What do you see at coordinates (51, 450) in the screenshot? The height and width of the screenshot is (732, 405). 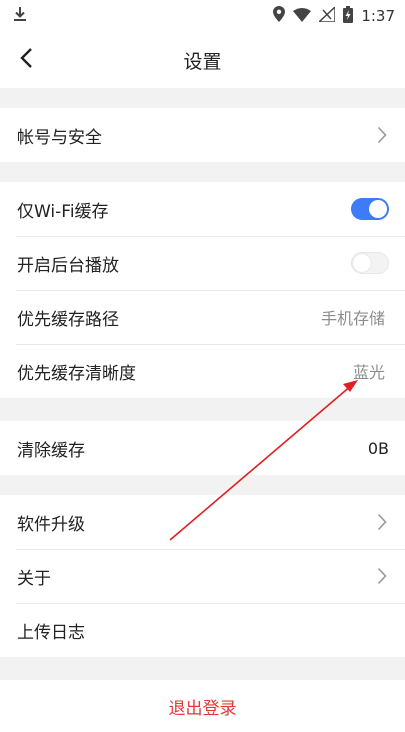 I see `row-label: 清除缓存` at bounding box center [51, 450].